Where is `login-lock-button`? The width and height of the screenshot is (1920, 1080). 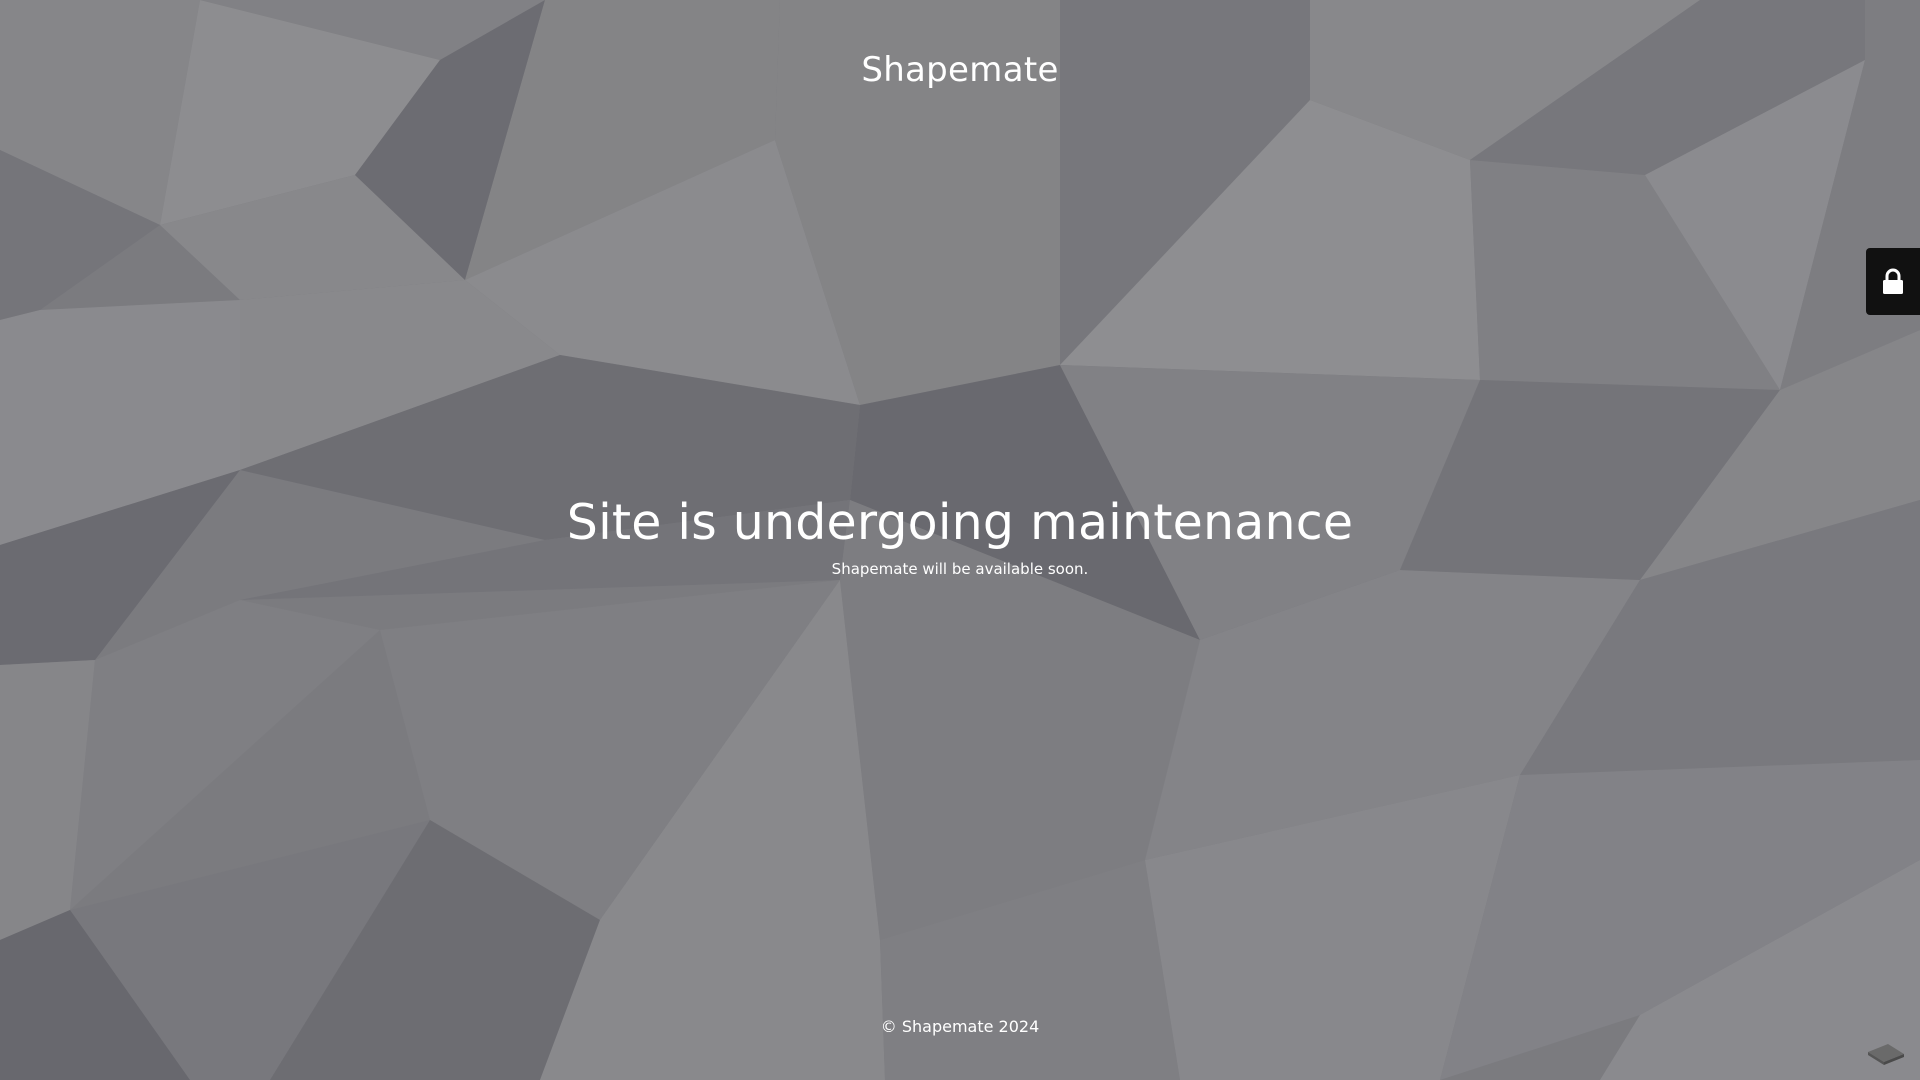 login-lock-button is located at coordinates (1893, 281).